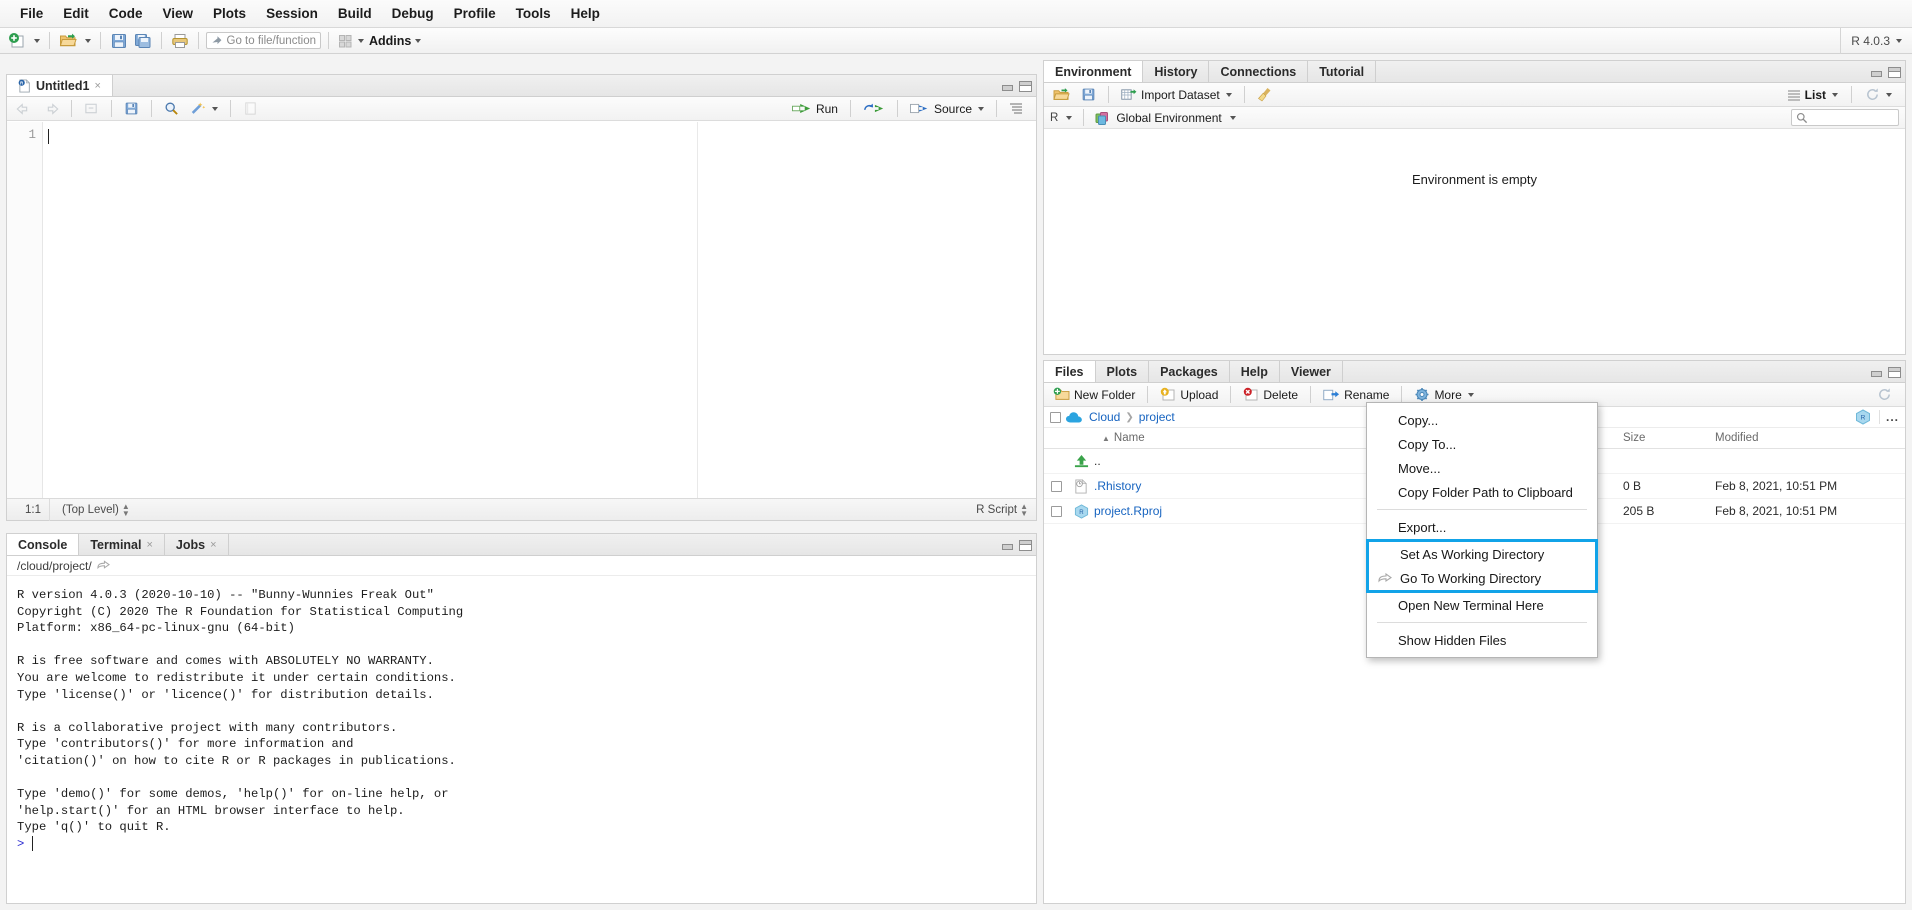 The image size is (1912, 910). I want to click on menu-debug: Debug, so click(413, 13).